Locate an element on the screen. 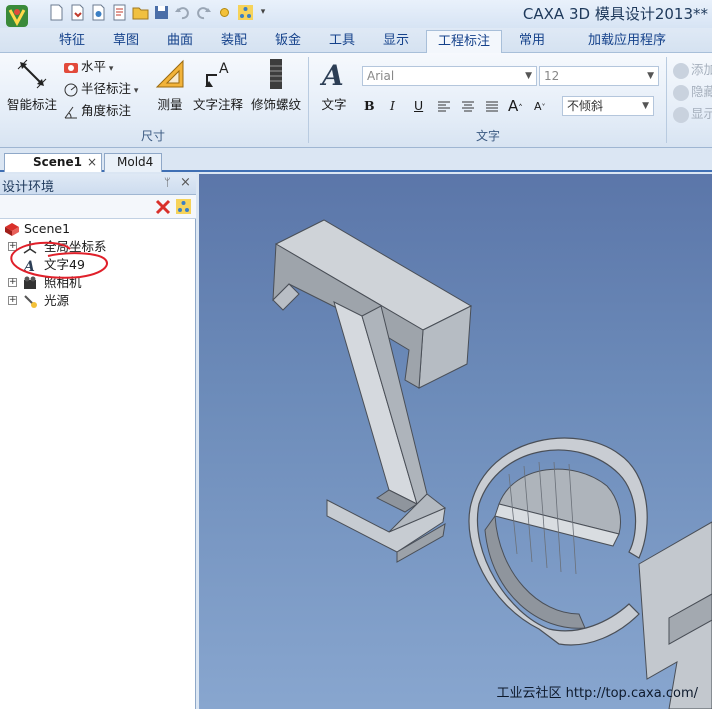 The height and width of the screenshot is (709, 712). show-button: 显示 is located at coordinates (692, 113).